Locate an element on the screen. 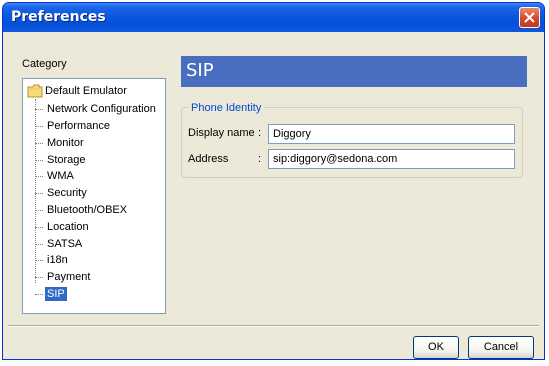 The height and width of the screenshot is (366, 549). tree-item-label: Bluetooth/OBEX is located at coordinates (87, 210).